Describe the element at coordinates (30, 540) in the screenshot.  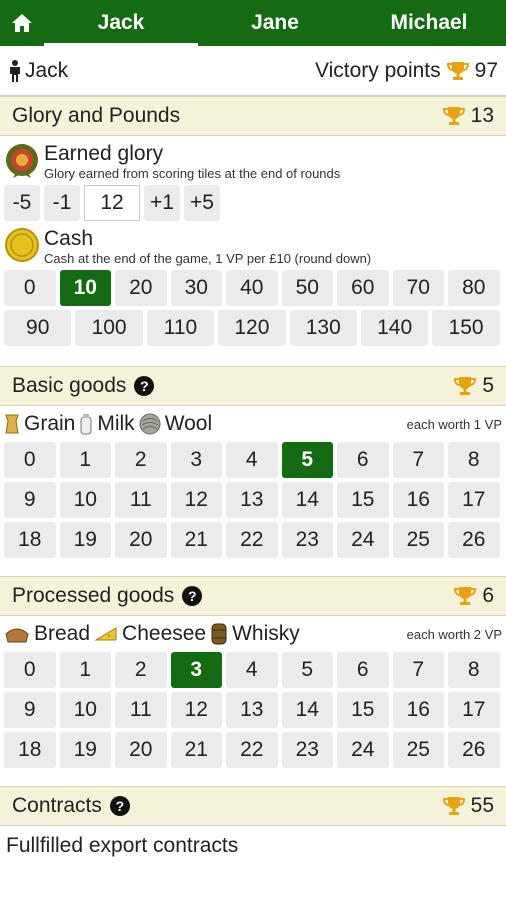
I see `basic-goods-option-18: 18` at that location.